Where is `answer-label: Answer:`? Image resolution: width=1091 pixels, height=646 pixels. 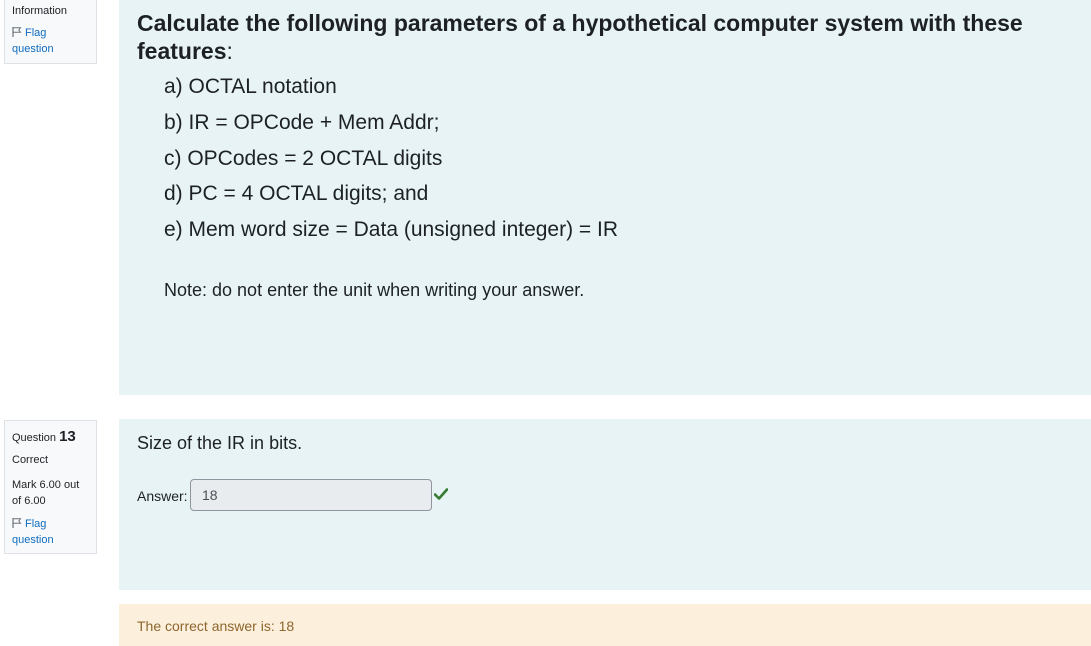 answer-label: Answer: is located at coordinates (162, 496).